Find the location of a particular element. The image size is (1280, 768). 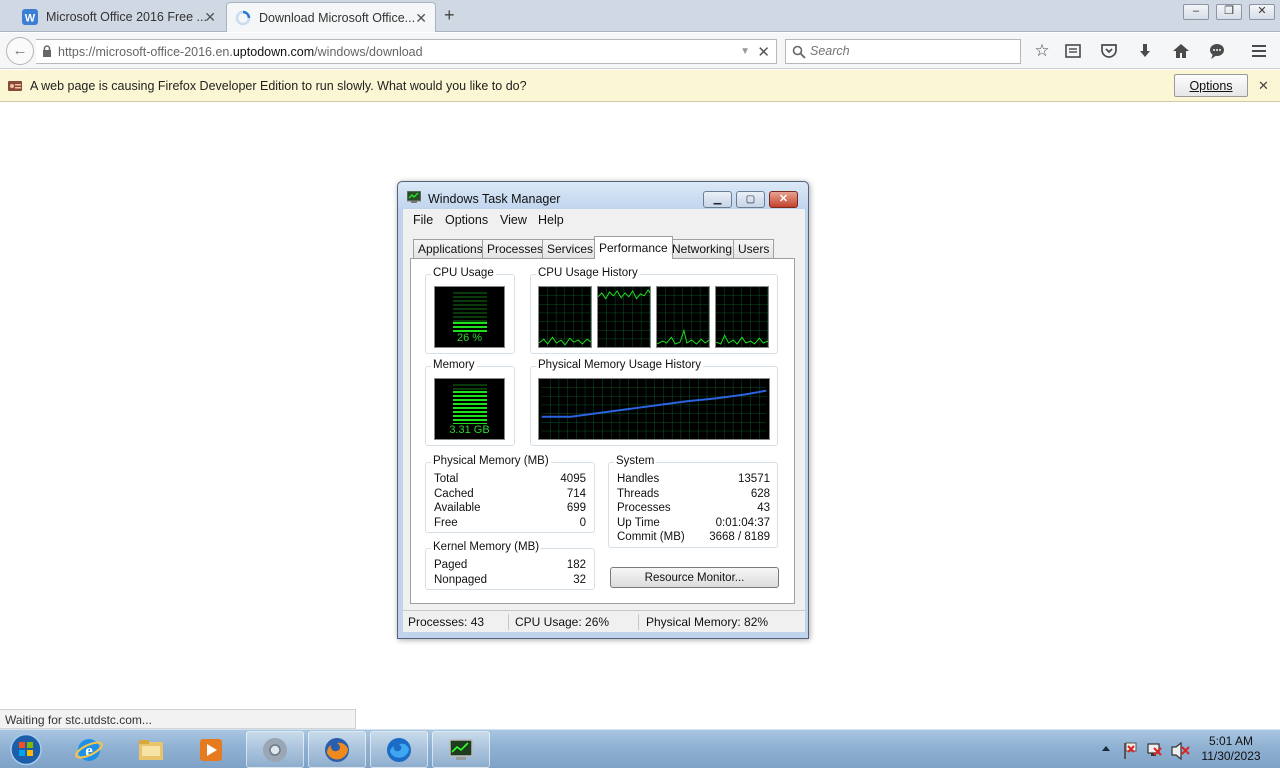

tab-performance: Performance is located at coordinates (633, 247).